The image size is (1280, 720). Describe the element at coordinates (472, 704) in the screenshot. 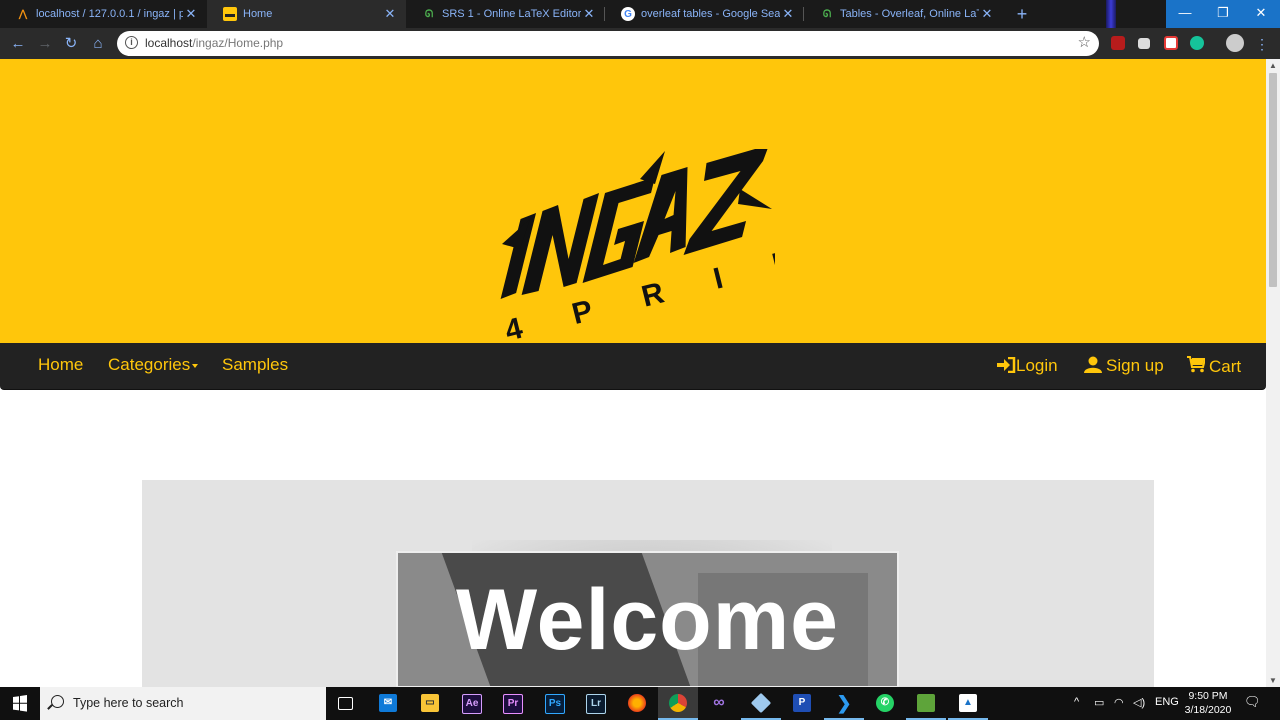

I see `after-effects-icon: Ae` at that location.